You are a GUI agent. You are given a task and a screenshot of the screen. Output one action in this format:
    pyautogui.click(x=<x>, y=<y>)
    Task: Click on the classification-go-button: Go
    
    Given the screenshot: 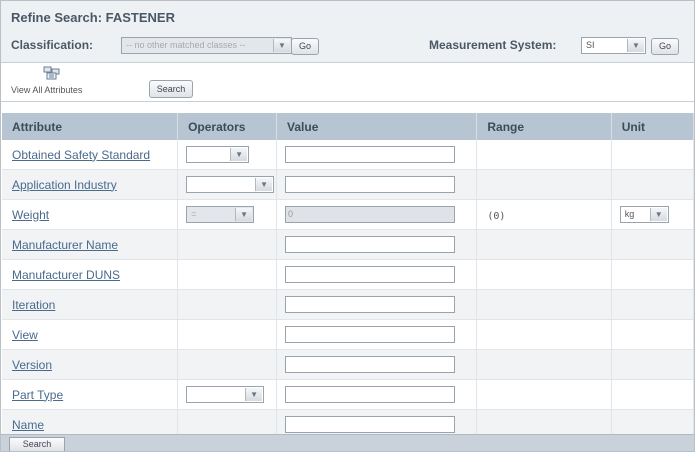 What is the action you would take?
    pyautogui.click(x=305, y=46)
    